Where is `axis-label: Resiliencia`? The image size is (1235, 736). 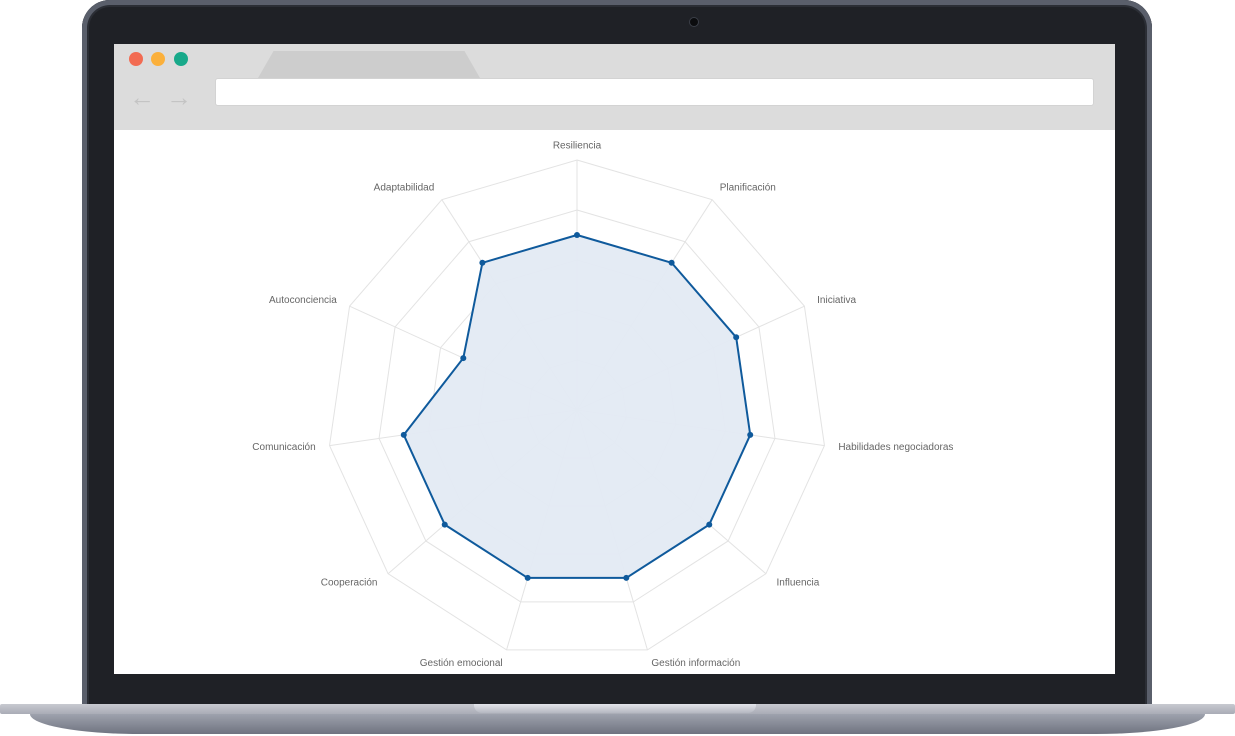 axis-label: Resiliencia is located at coordinates (577, 146).